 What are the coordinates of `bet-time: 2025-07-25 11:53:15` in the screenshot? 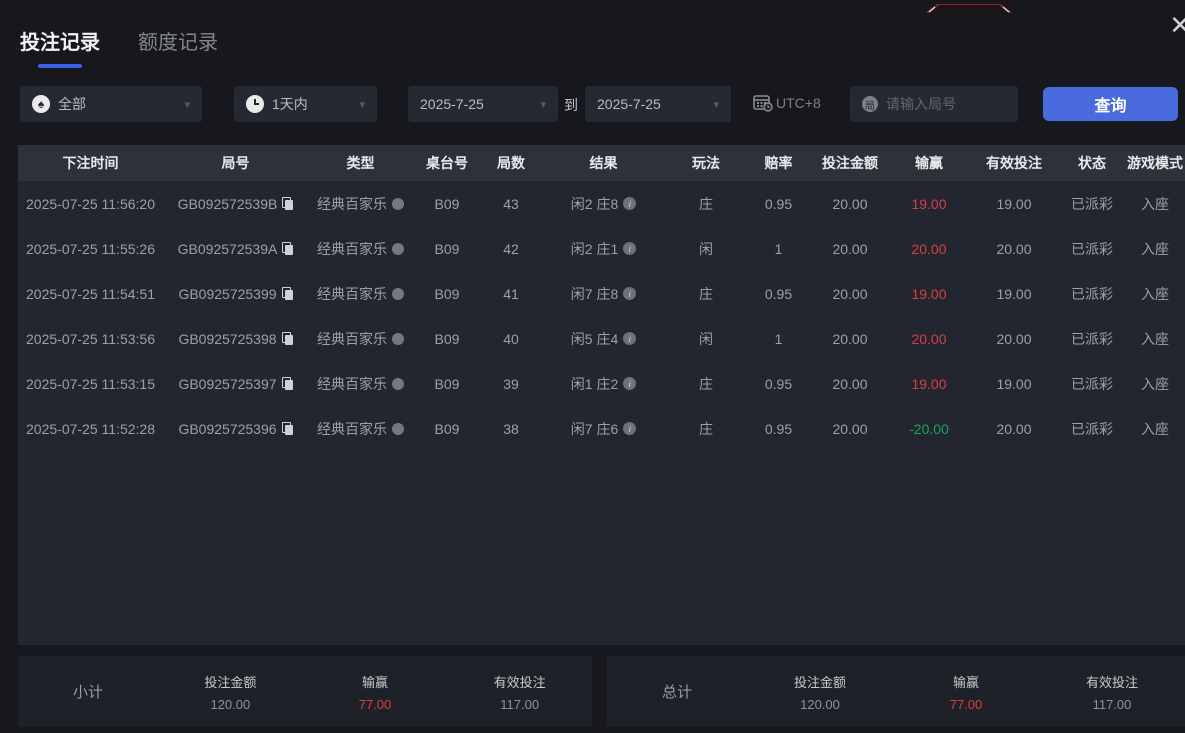 It's located at (90, 384).